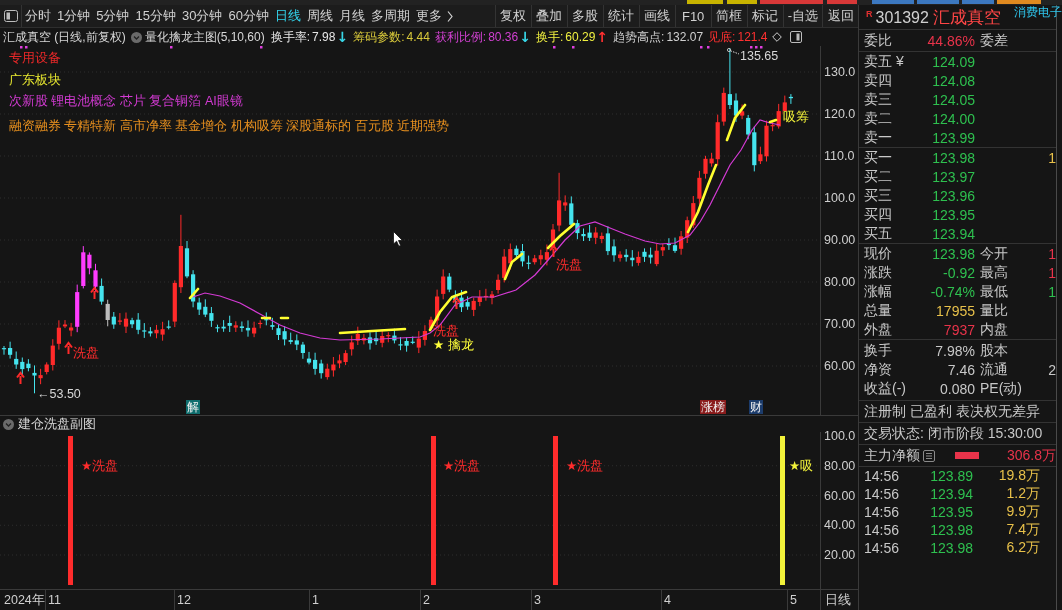  I want to click on signal-label: 洗盘, so click(86, 353).